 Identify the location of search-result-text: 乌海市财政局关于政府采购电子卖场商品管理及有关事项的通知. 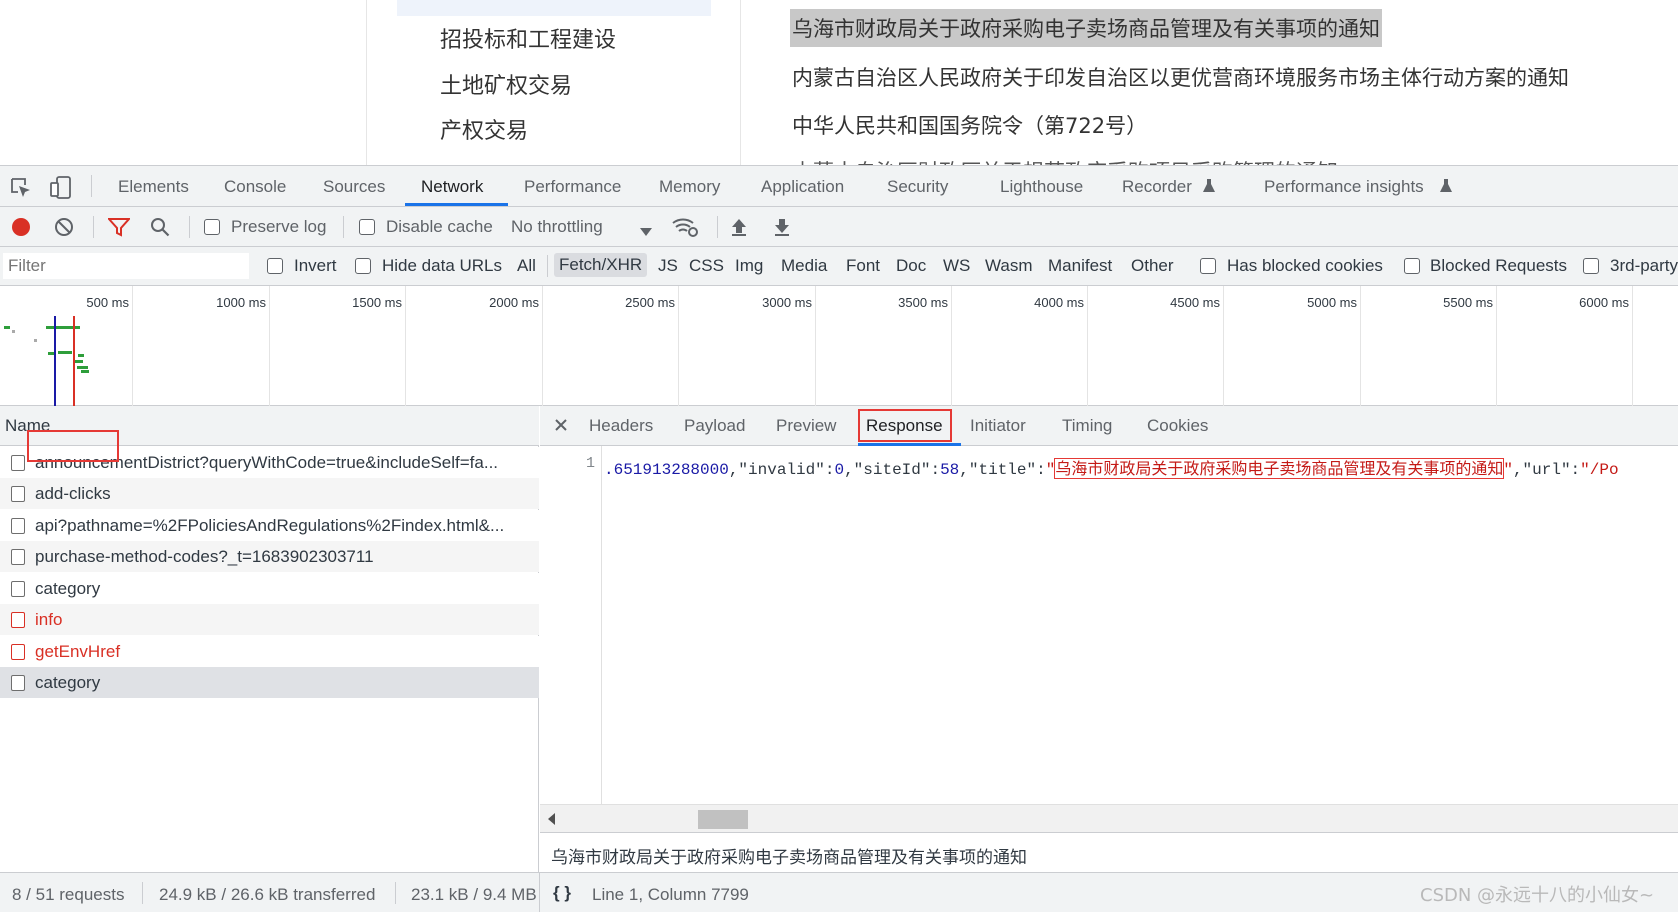
(789, 858).